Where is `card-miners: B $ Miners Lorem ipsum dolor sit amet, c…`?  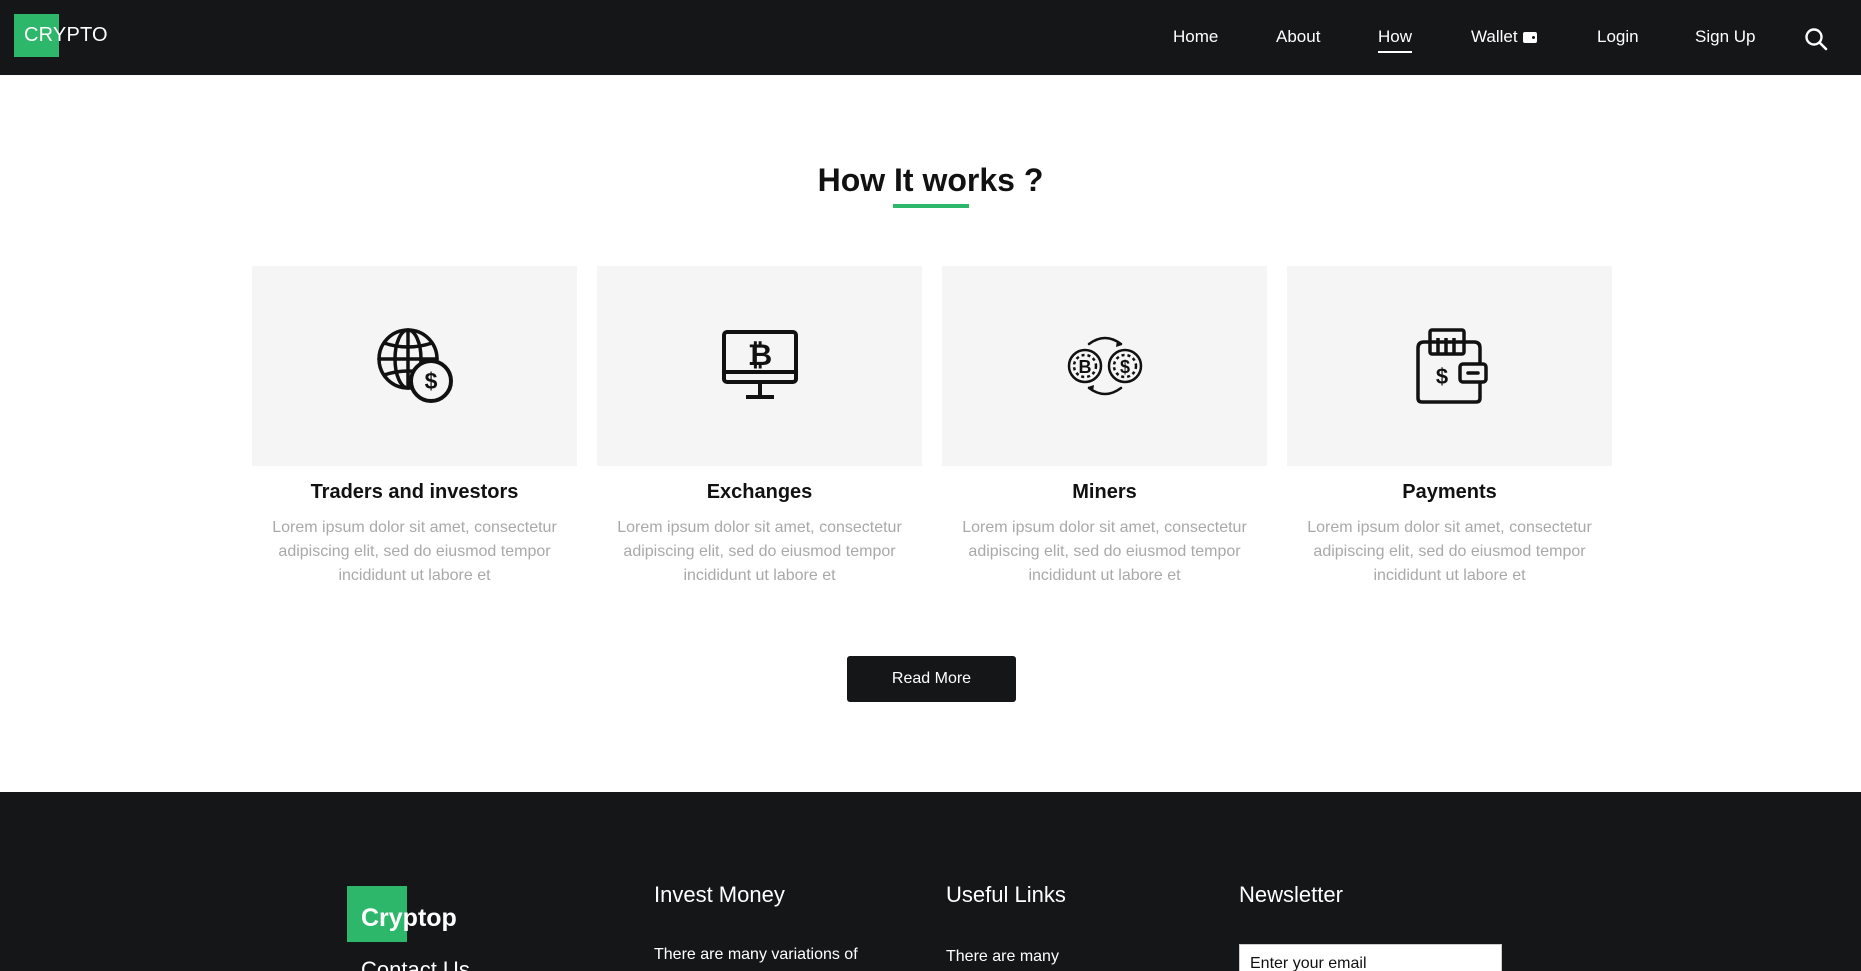
card-miners: B $ Miners Lorem ipsum dolor sit amet, c… is located at coordinates (1104, 427).